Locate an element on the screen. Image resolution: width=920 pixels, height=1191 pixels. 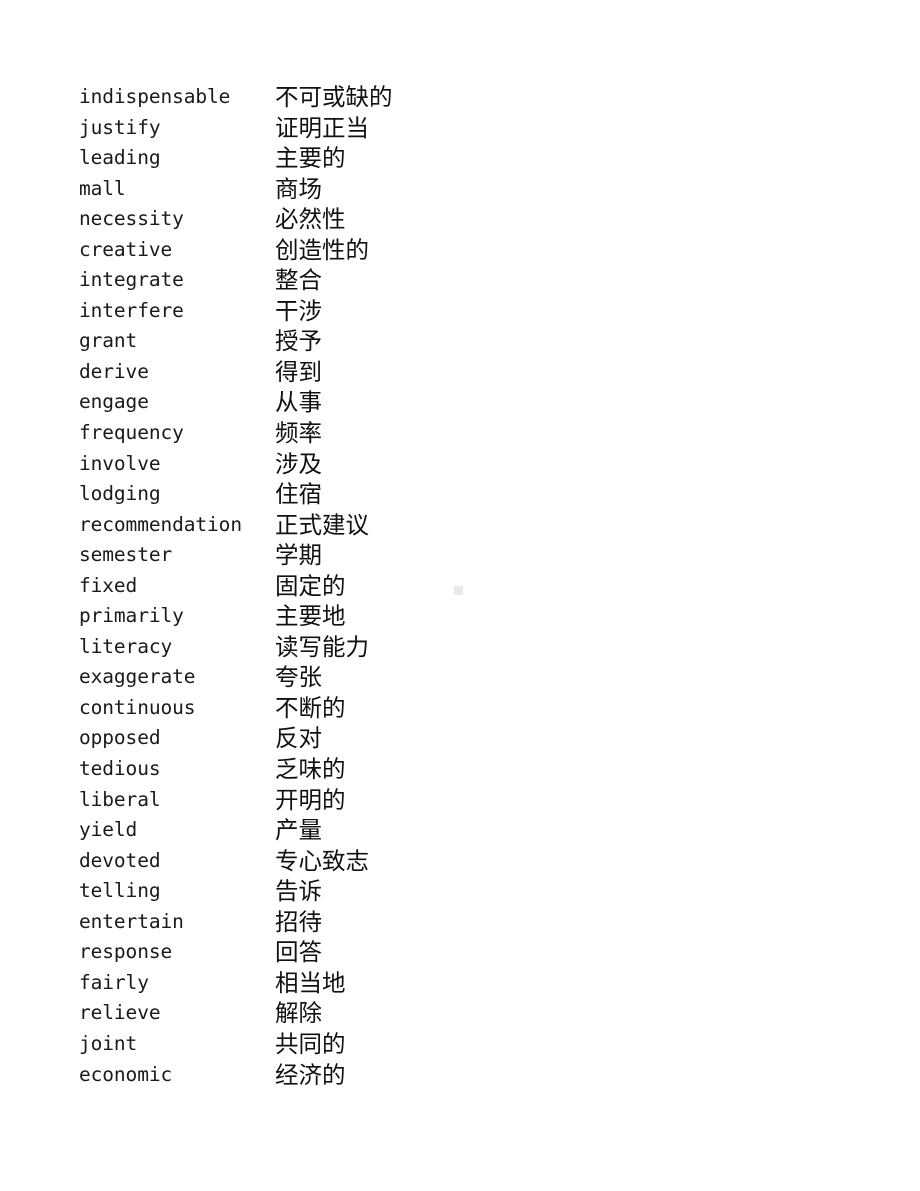
vocabulary-row: indispensable 不可或缺的 is located at coordinates (429, 97).